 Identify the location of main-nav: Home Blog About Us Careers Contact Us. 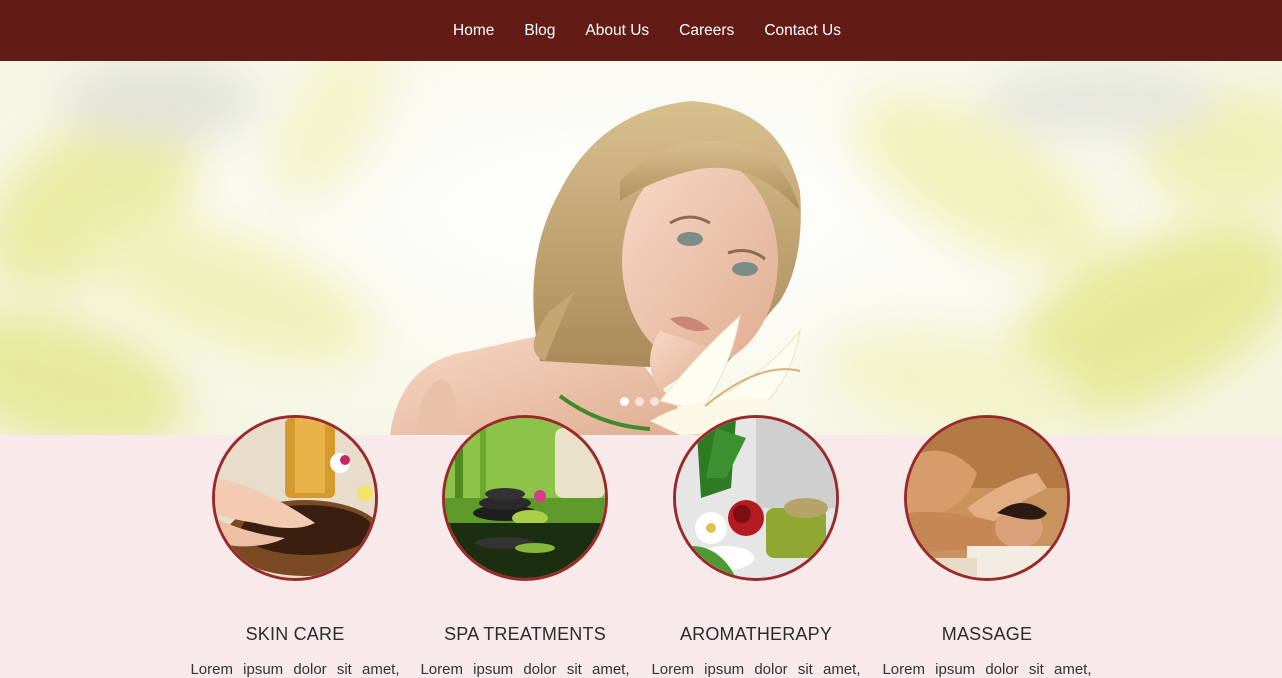
(647, 30).